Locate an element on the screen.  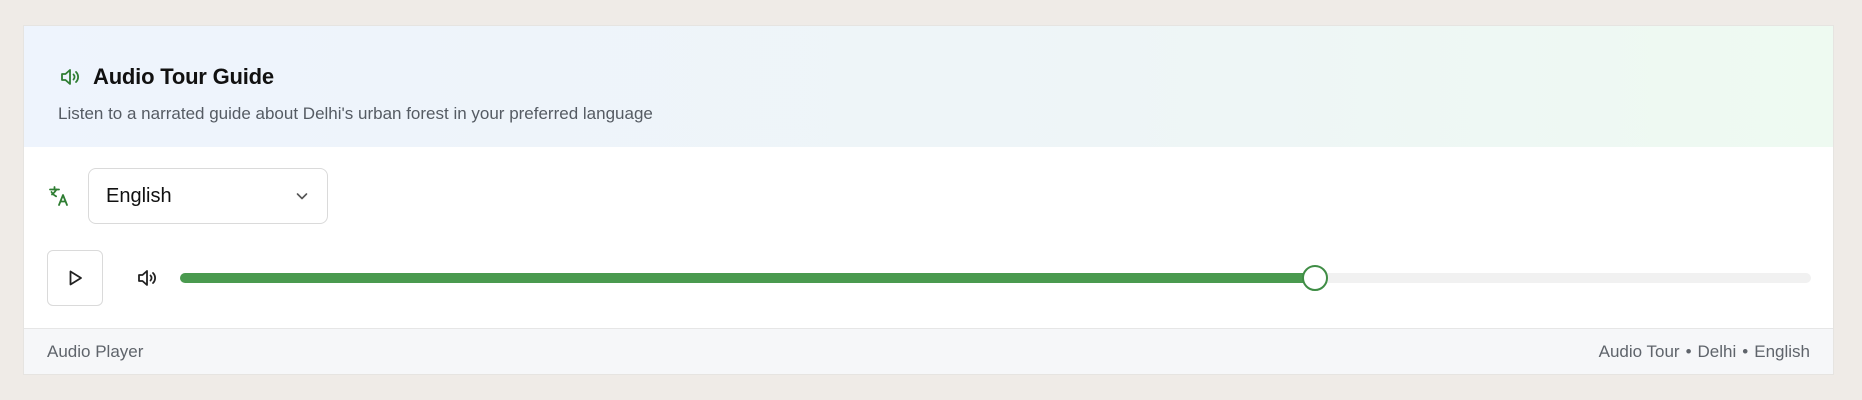
speaker-icon is located at coordinates (70, 77).